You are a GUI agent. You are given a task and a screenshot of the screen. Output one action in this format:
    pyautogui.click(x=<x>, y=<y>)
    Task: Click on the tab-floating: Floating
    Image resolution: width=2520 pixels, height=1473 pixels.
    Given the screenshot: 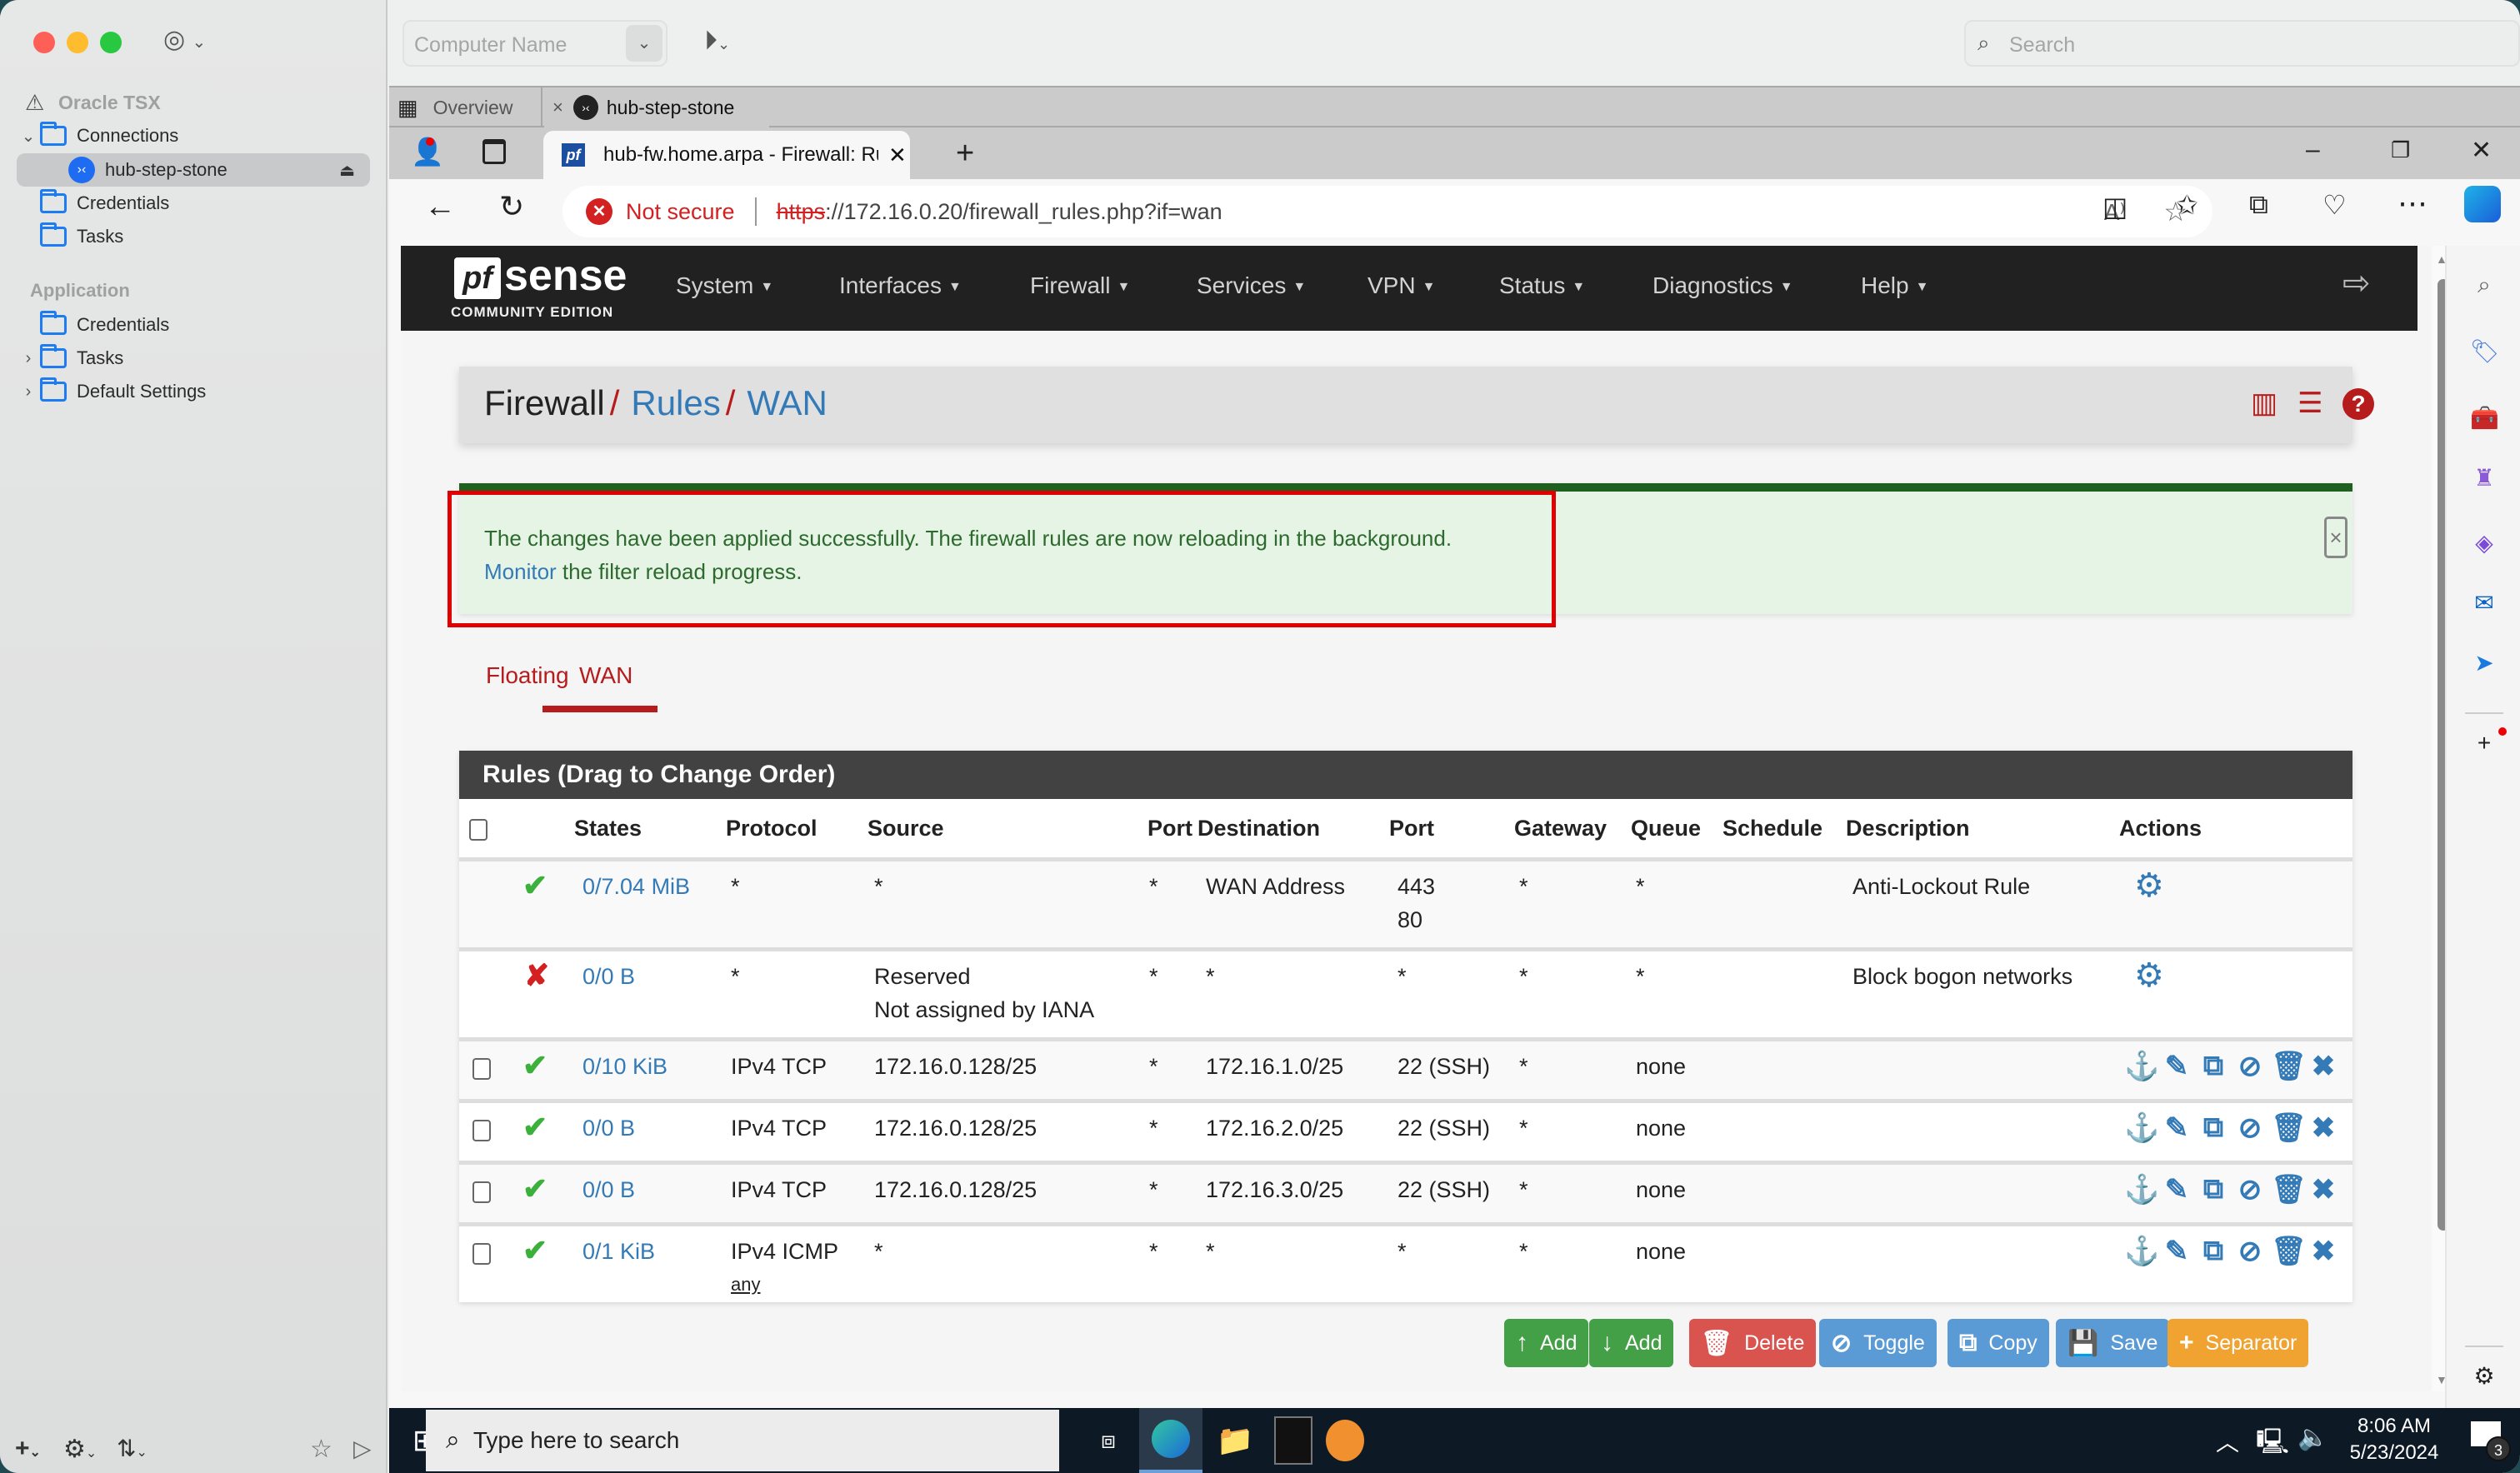 What is the action you would take?
    pyautogui.click(x=527, y=676)
    